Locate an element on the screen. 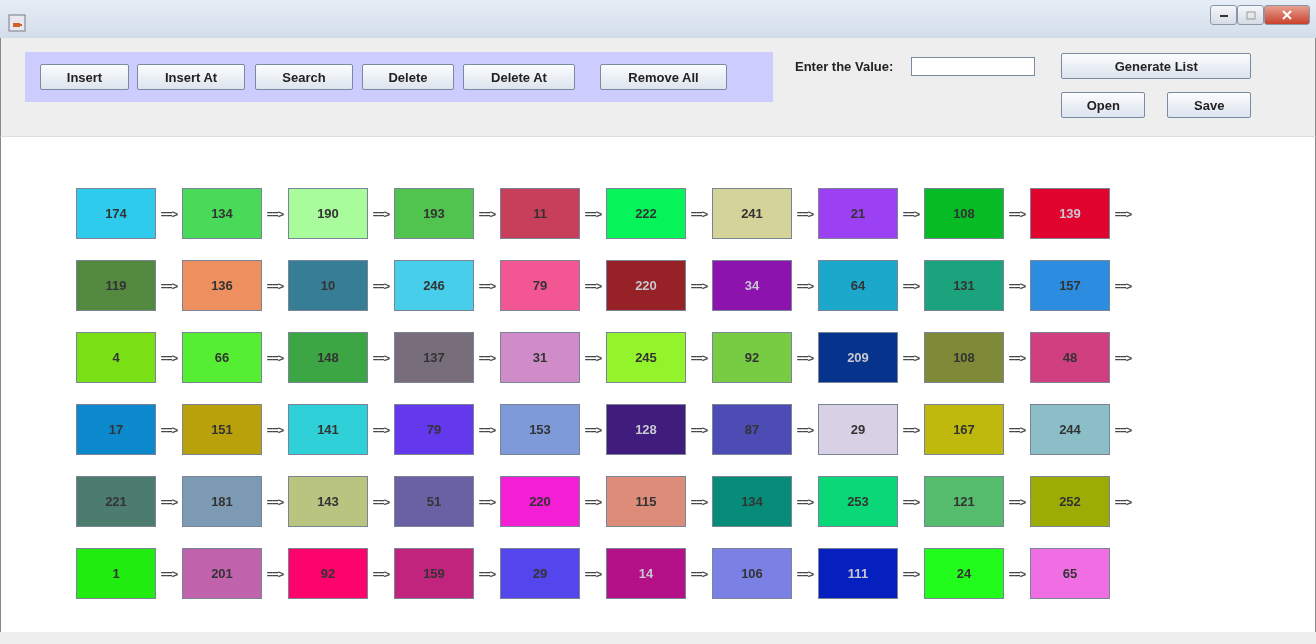  save-button: Save is located at coordinates (1209, 105).